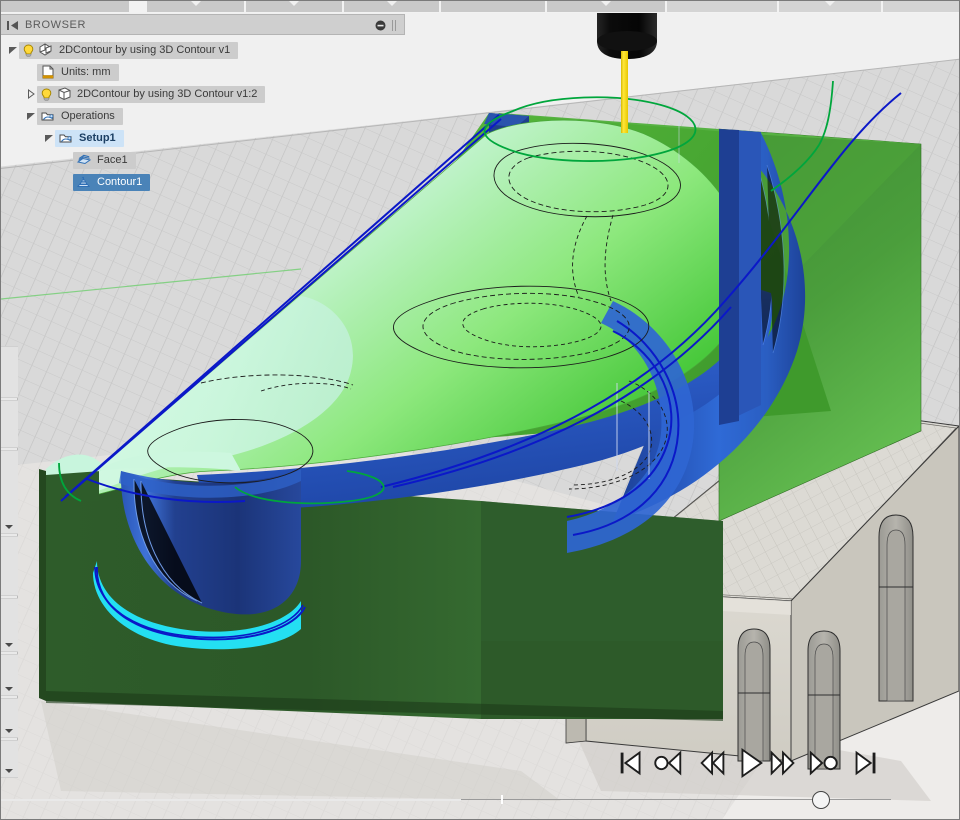  I want to click on play-icon, so click(752, 763).